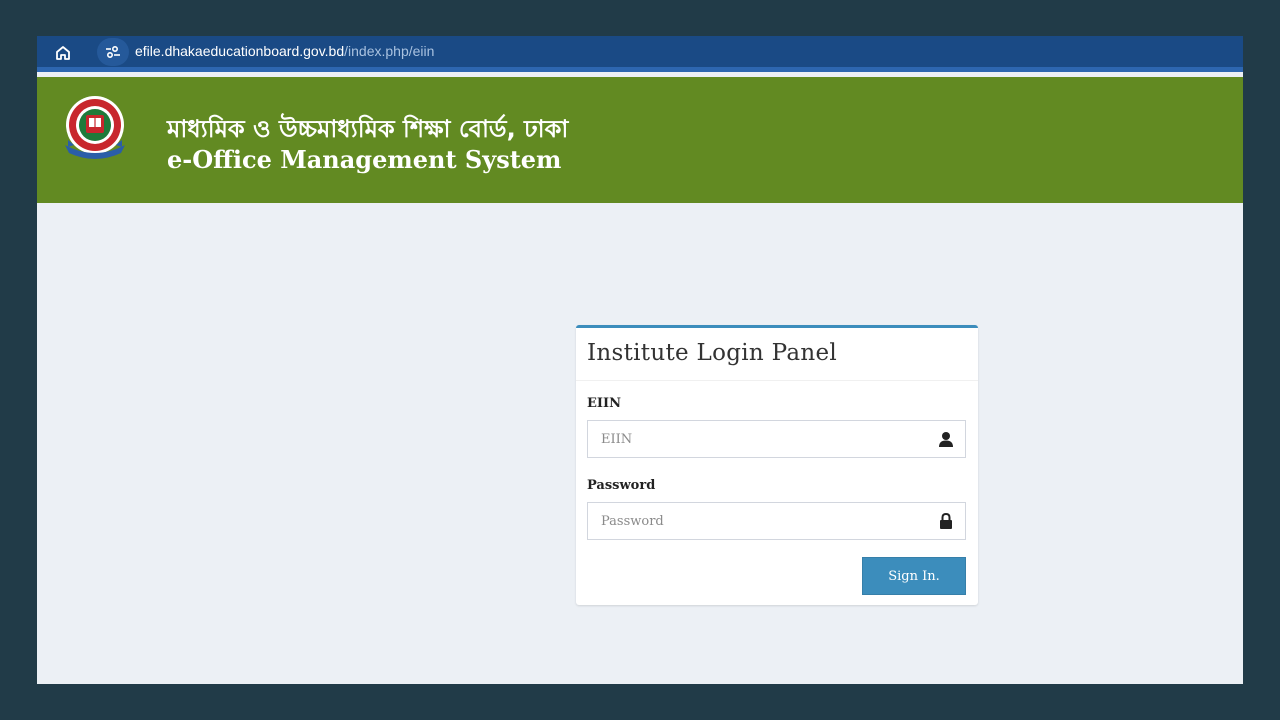 Image resolution: width=1280 pixels, height=720 pixels. Describe the element at coordinates (240, 51) in the screenshot. I see `url-domain: efile.dhakaeducationboard.gov.bd` at that location.